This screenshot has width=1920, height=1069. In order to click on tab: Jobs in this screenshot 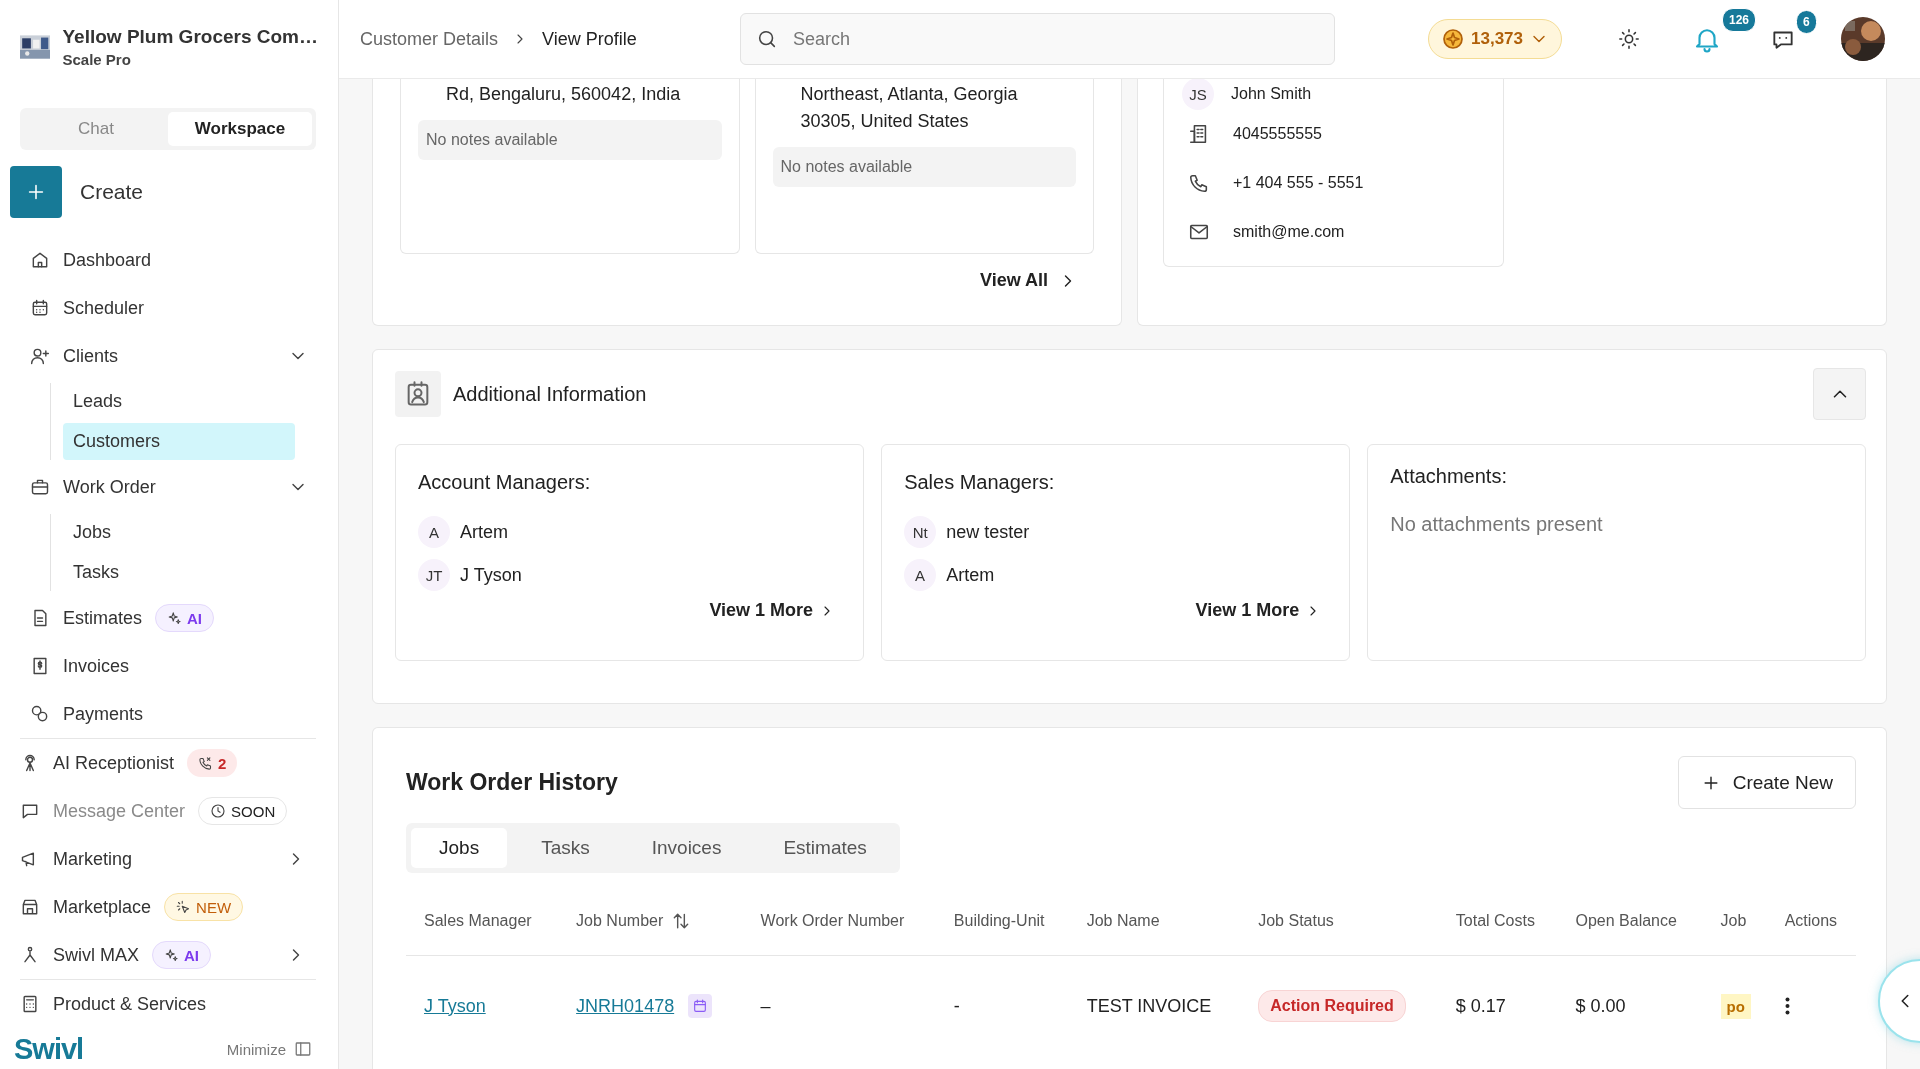, I will do `click(459, 848)`.